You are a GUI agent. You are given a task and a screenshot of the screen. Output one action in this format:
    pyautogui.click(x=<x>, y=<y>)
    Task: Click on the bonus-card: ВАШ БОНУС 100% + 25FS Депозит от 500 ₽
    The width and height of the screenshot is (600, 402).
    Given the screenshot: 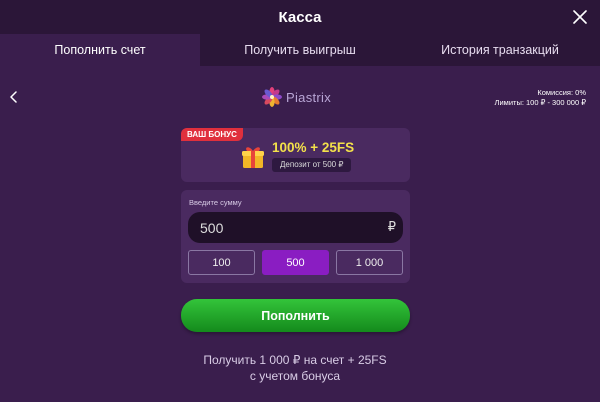 What is the action you would take?
    pyautogui.click(x=295, y=155)
    